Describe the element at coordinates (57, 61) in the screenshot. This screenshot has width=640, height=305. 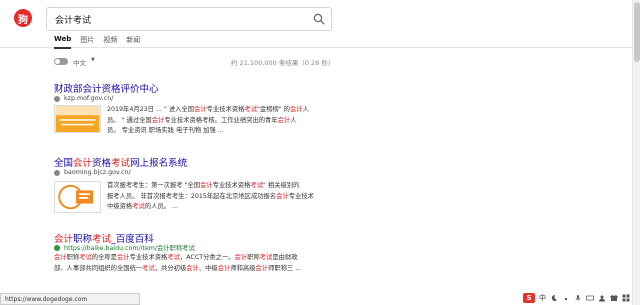
I see `toggle-knob` at that location.